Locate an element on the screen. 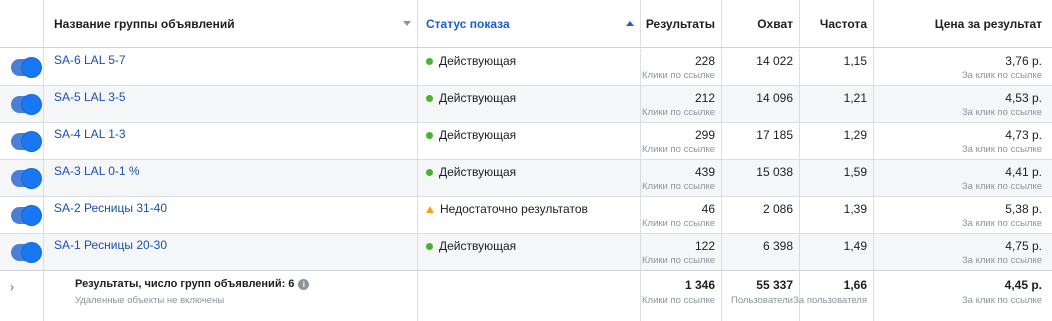 The image size is (1052, 321). frequency-cell: 1,39 is located at coordinates (837, 215).